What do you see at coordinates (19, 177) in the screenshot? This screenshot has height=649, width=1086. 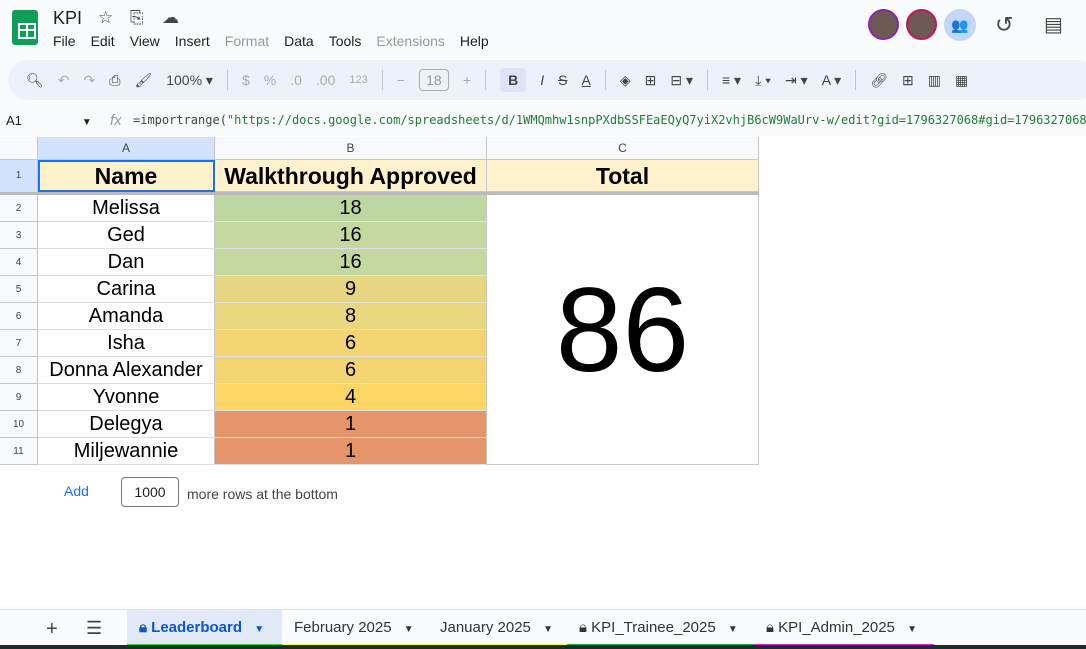 I see `row-header-1: 1` at bounding box center [19, 177].